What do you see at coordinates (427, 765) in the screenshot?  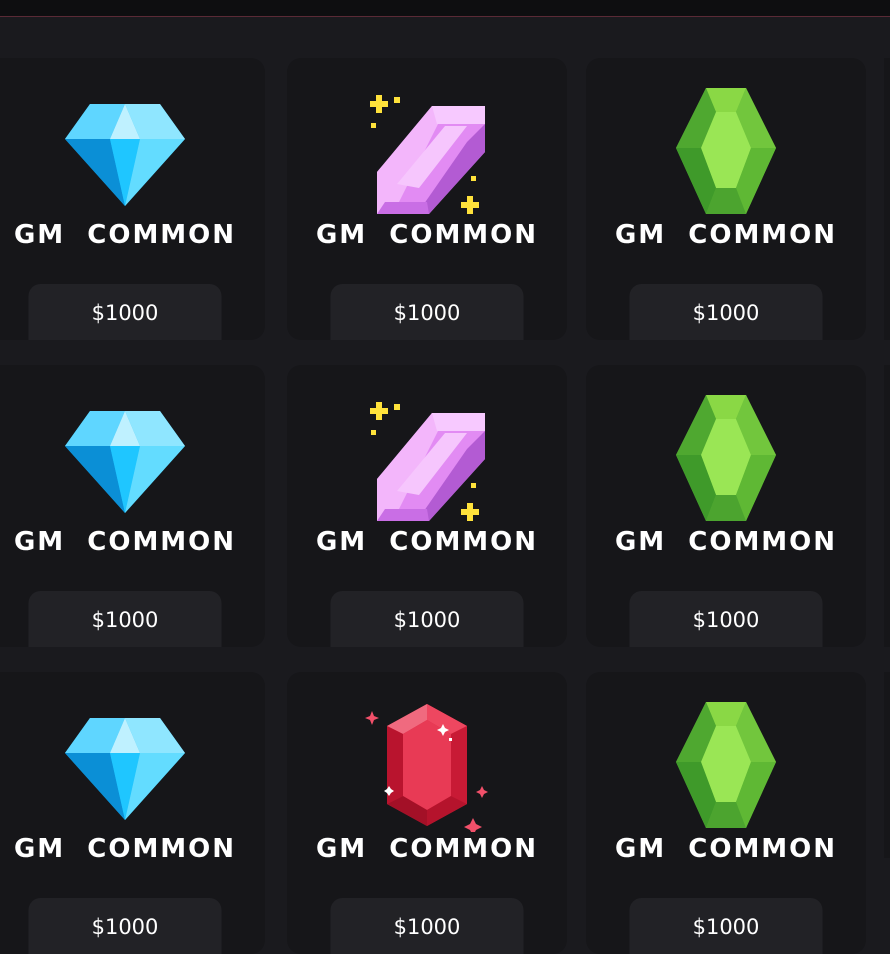 I see `red-ruby-icon` at bounding box center [427, 765].